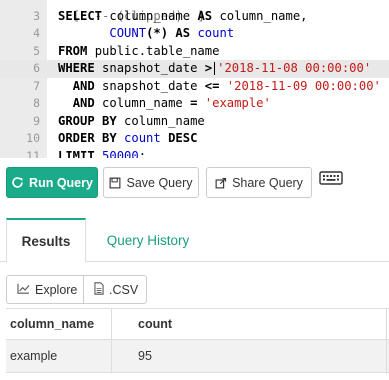 The width and height of the screenshot is (389, 380). What do you see at coordinates (331, 180) in the screenshot?
I see `keyboard-icon` at bounding box center [331, 180].